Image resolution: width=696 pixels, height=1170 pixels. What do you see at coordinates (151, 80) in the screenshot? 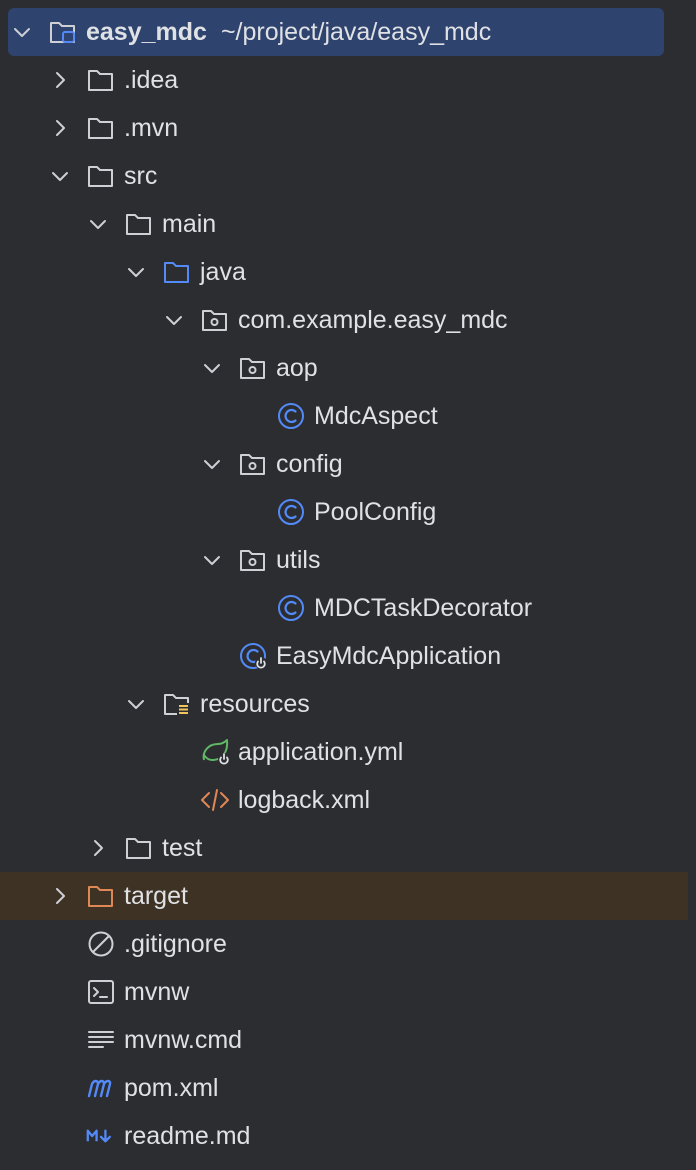
I see `tree-label: .idea` at bounding box center [151, 80].